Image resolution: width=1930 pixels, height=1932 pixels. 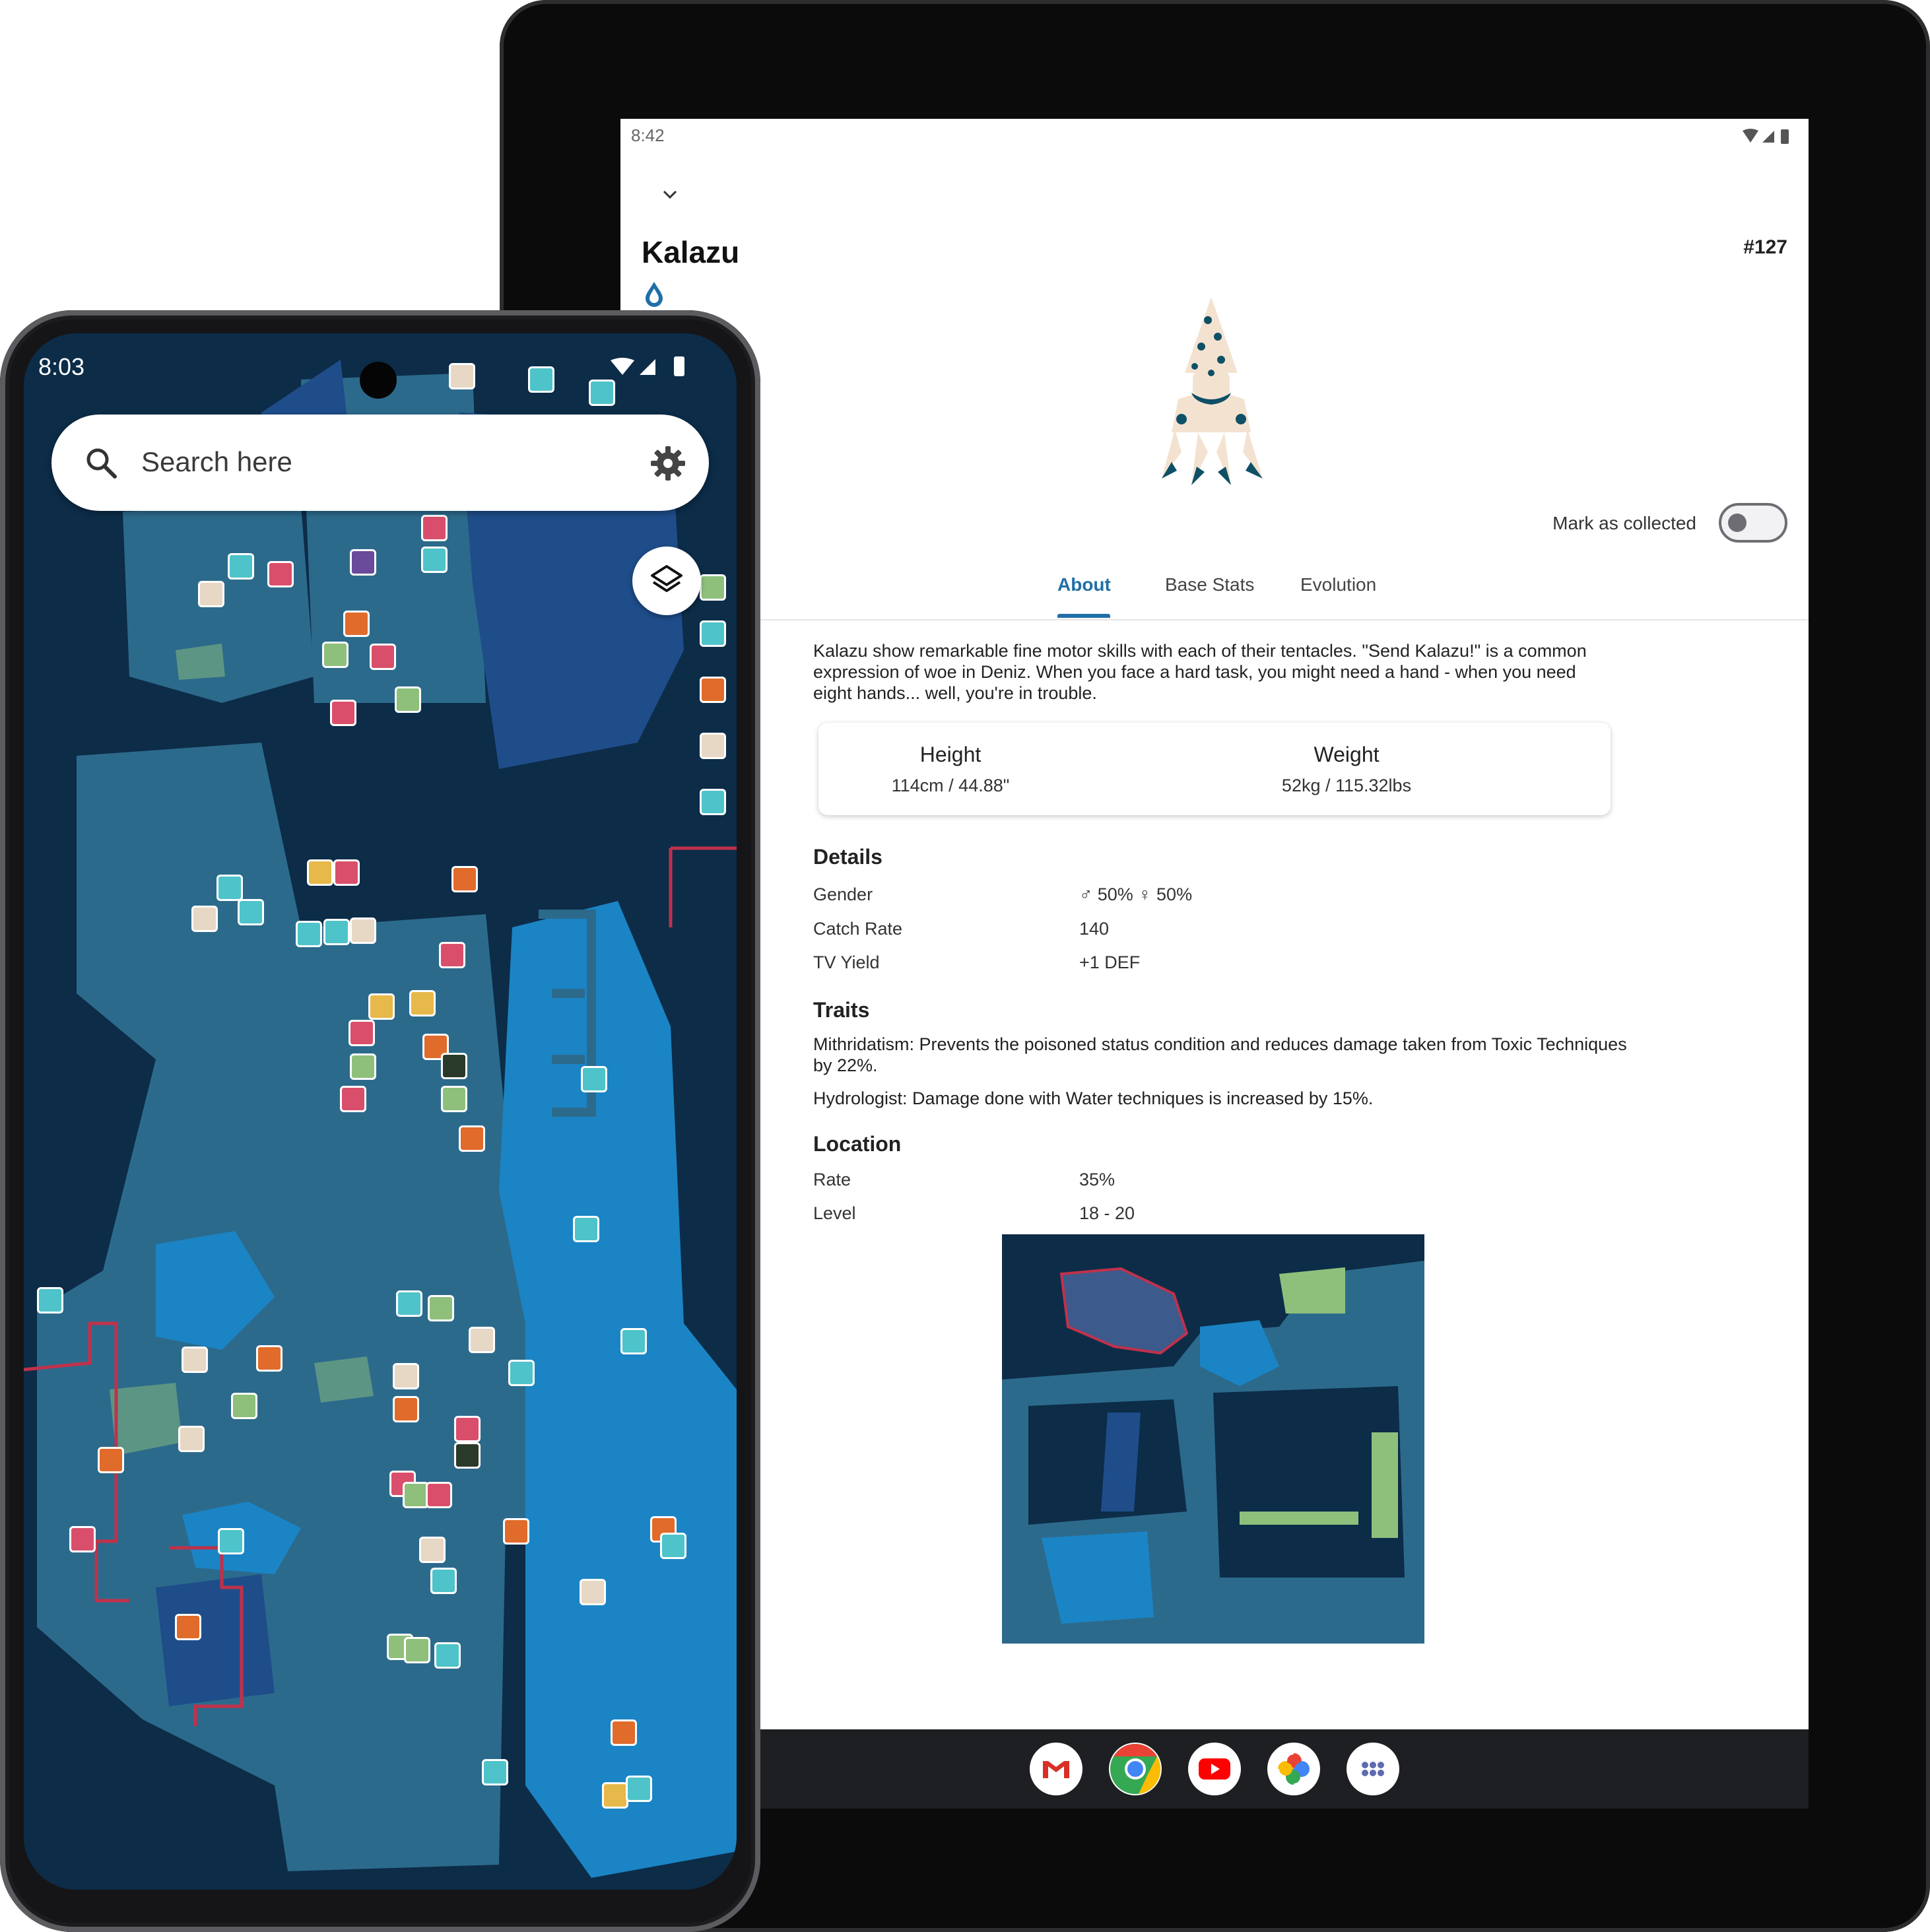 I want to click on status-icons, so click(x=1766, y=136).